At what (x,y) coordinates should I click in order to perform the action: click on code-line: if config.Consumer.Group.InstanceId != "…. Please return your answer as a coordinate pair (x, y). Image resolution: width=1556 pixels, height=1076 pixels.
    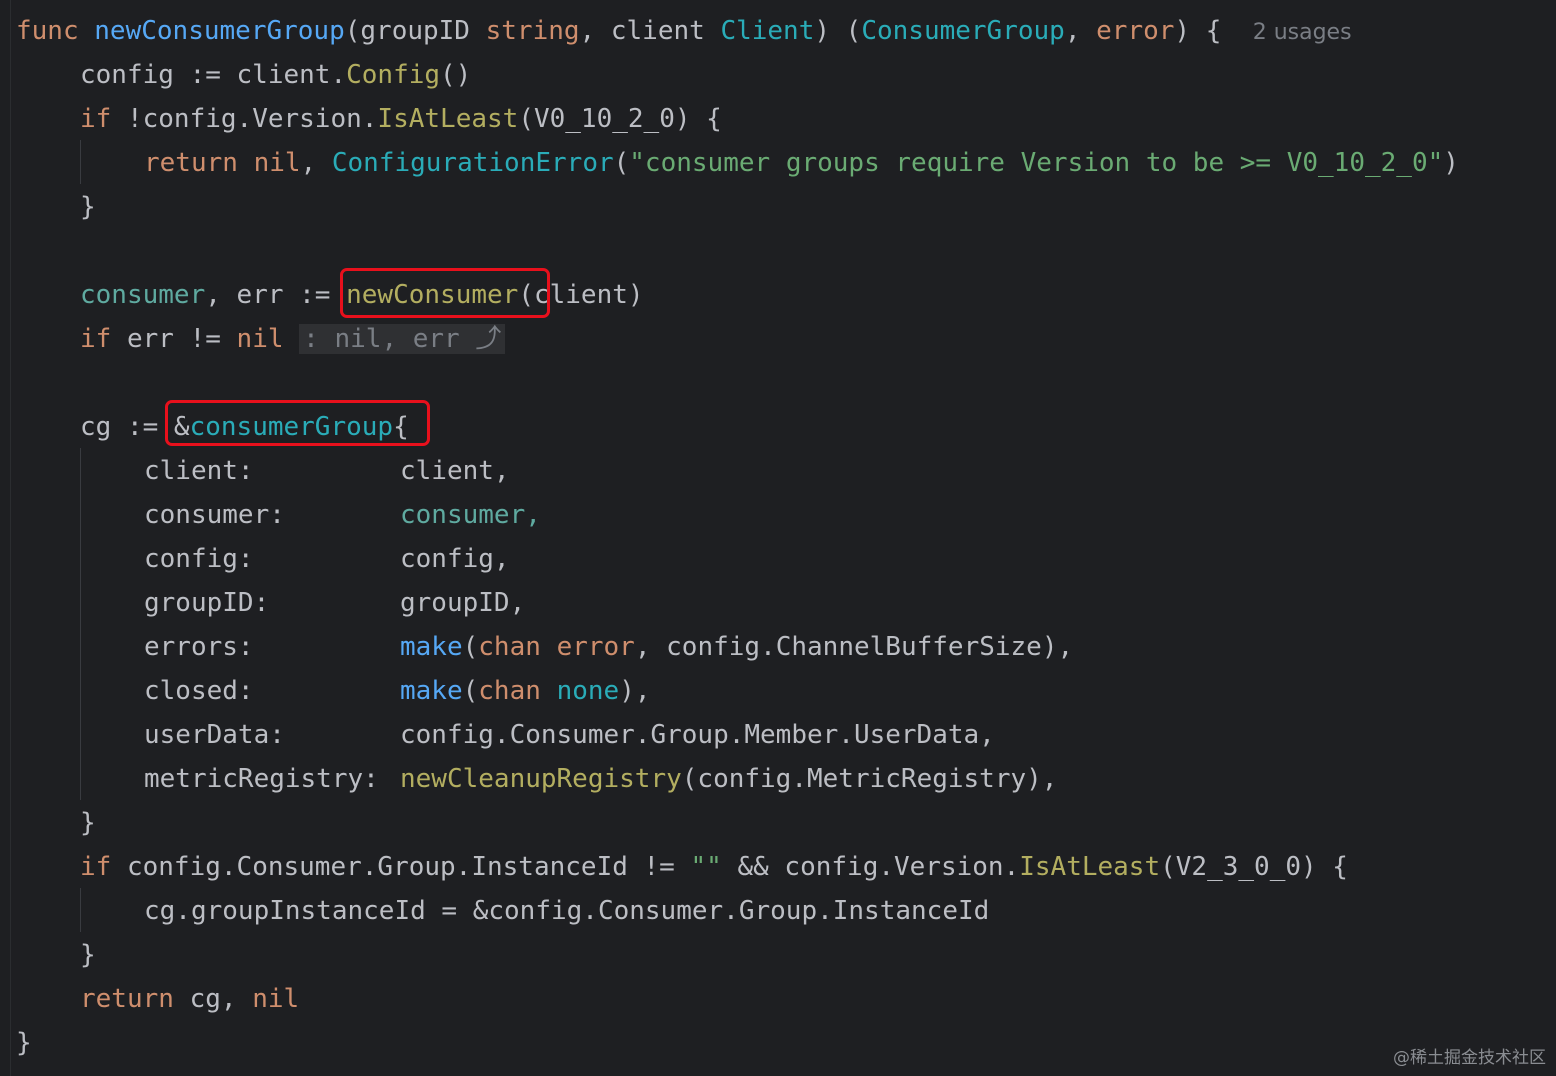
    Looking at the image, I should click on (714, 867).